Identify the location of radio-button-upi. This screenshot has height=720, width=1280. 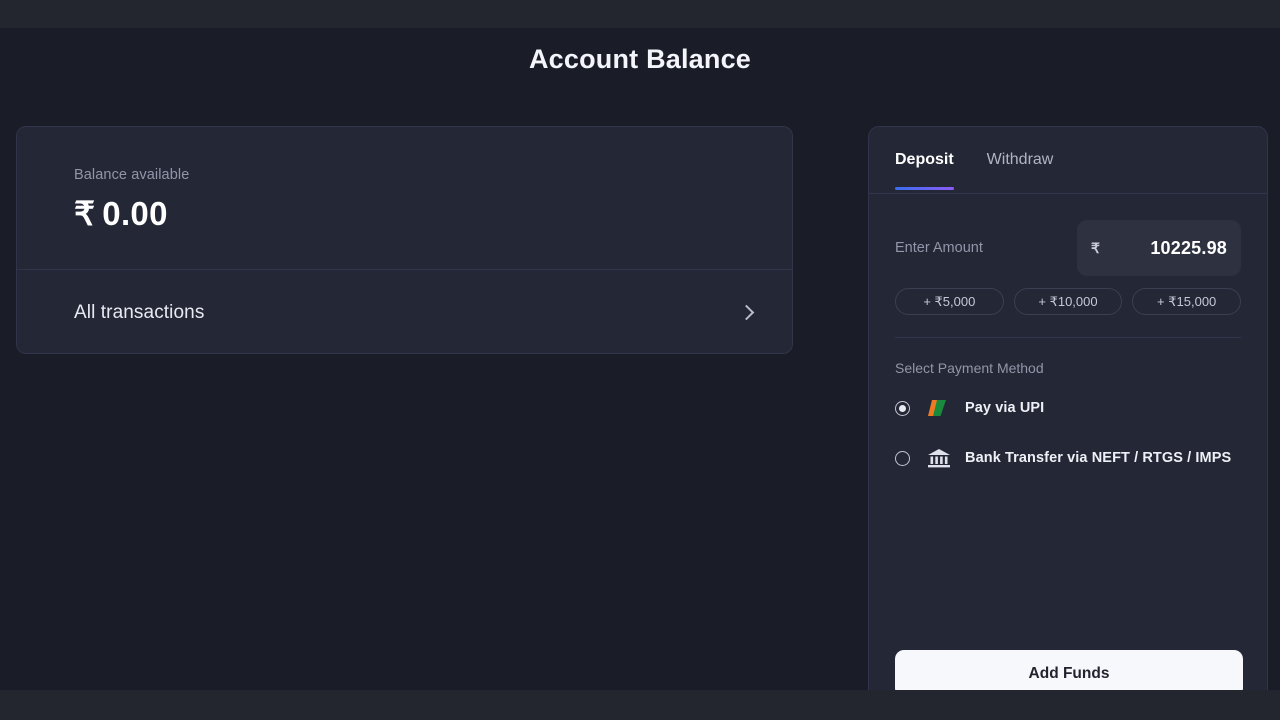
(902, 408).